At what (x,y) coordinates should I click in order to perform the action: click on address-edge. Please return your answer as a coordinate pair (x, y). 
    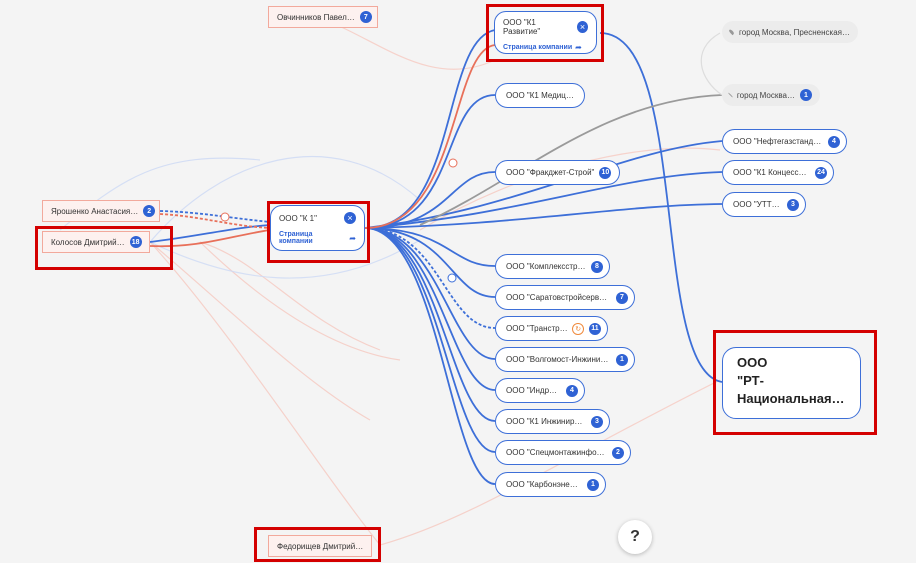
    Looking at the image, I should click on (711, 64).